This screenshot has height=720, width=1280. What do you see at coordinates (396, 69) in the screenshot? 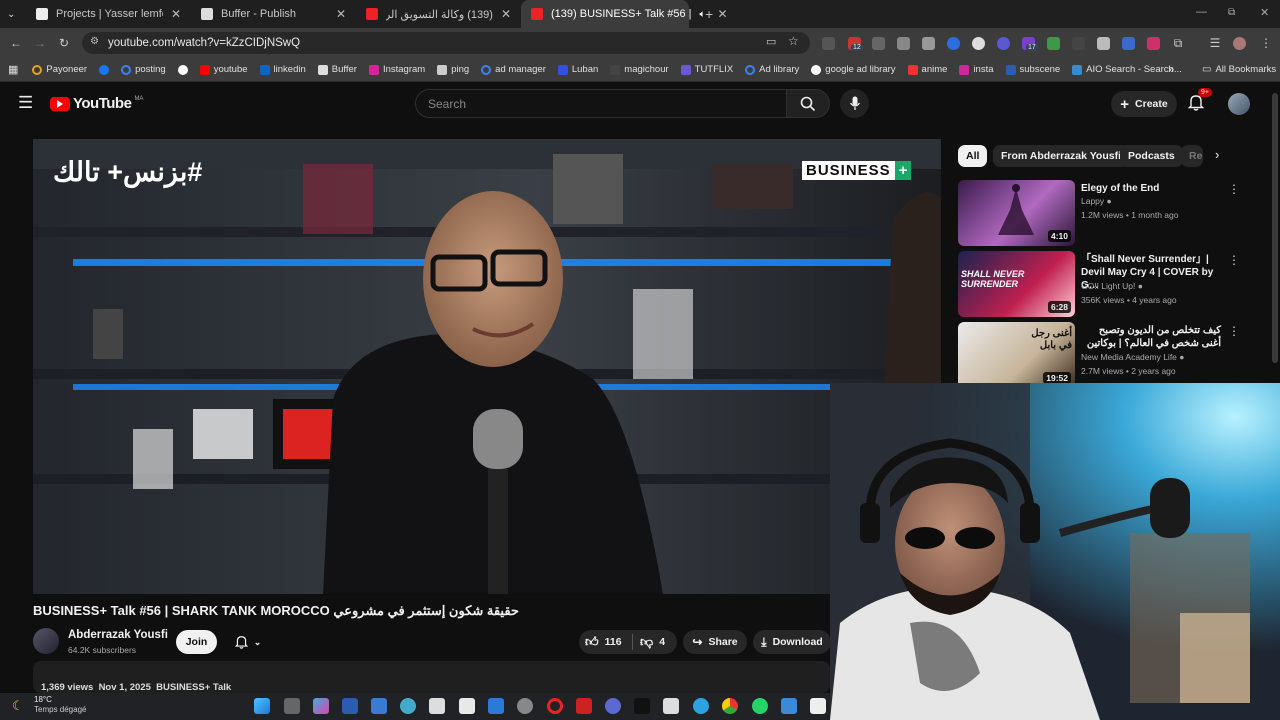
I see `bookmark-instagram: Instagram` at bounding box center [396, 69].